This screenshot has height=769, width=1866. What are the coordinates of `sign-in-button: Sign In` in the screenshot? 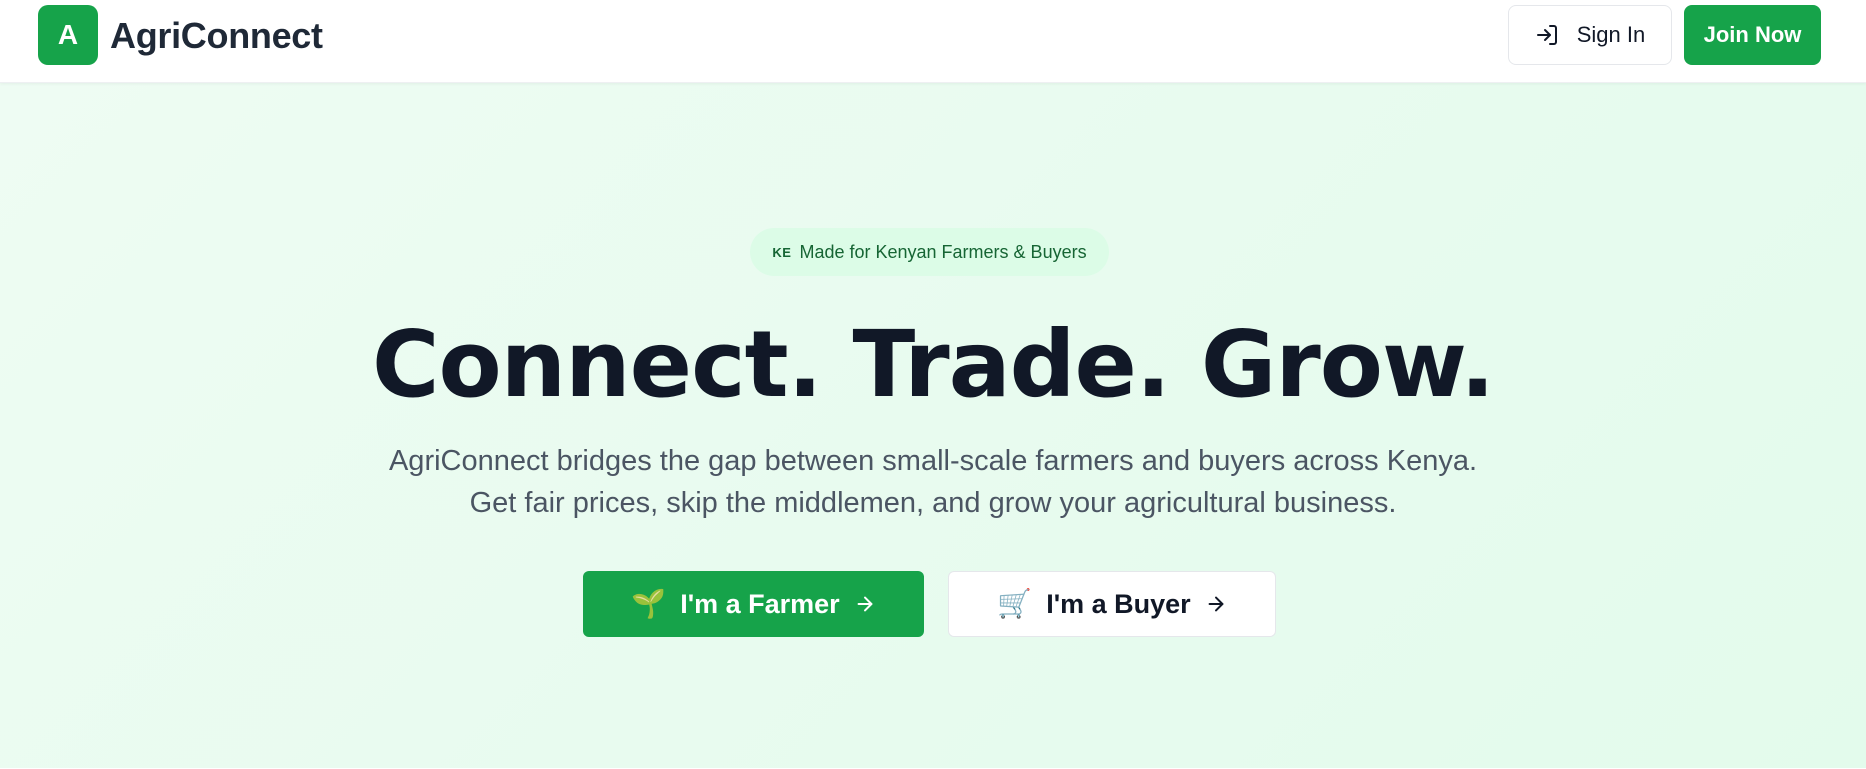 It's located at (1590, 35).